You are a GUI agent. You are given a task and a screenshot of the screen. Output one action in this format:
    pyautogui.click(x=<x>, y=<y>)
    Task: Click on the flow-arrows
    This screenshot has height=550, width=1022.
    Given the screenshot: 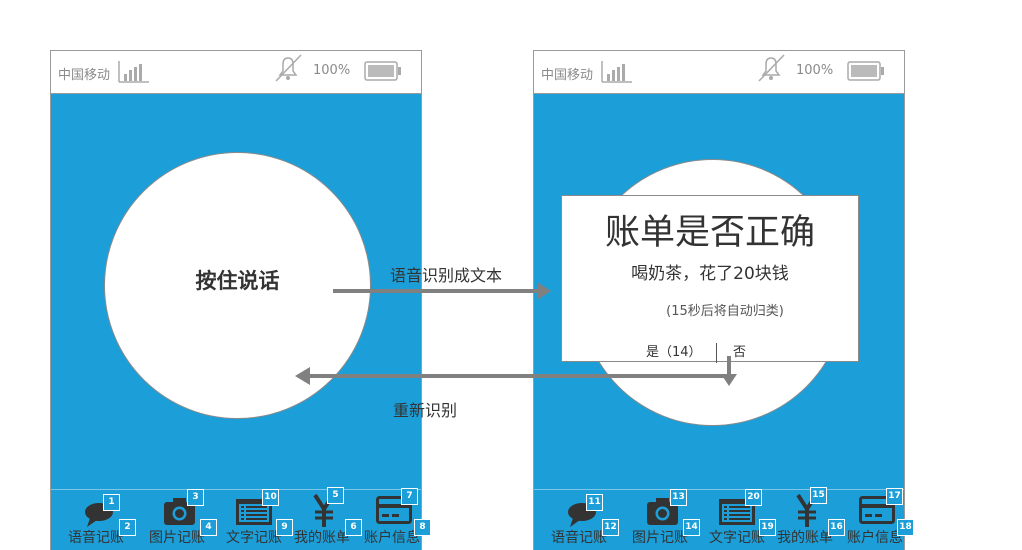 What is the action you would take?
    pyautogui.click(x=516, y=334)
    